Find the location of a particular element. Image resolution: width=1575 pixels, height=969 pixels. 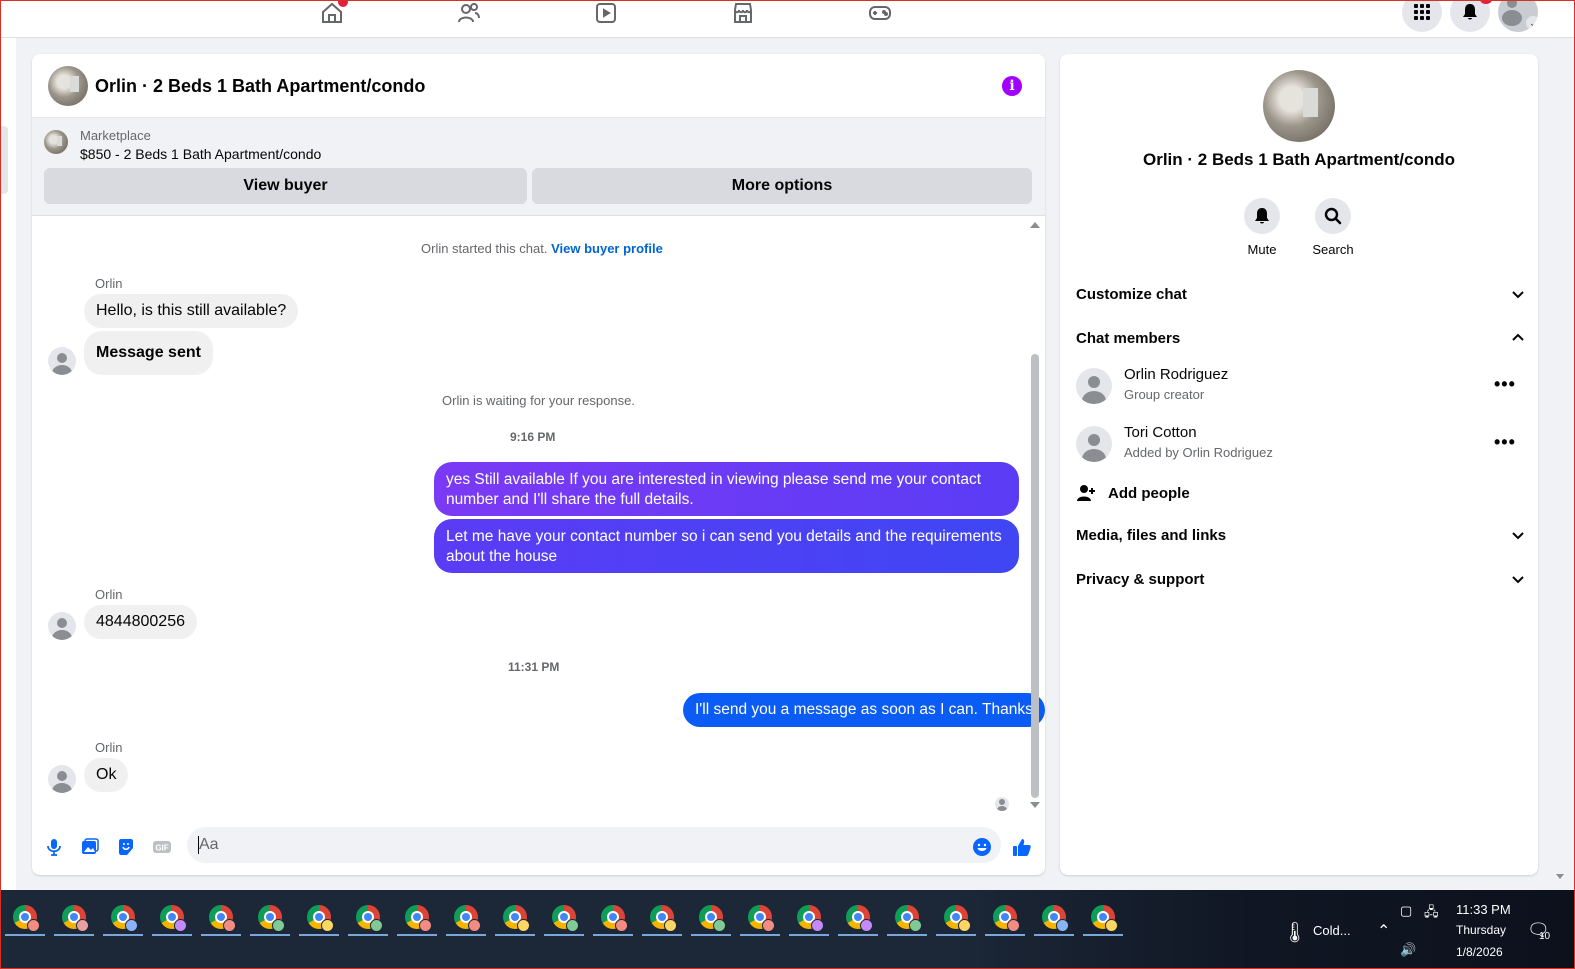

mute-action: Mute is located at coordinates (1262, 227).